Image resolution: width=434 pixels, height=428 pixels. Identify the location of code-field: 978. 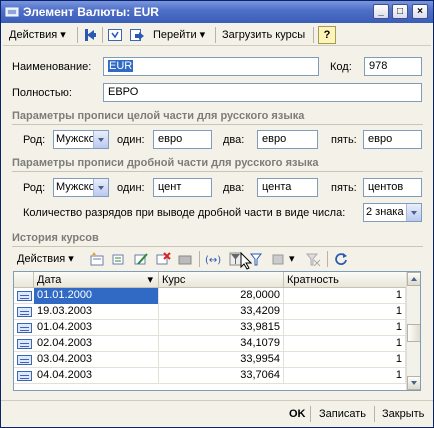
(393, 66).